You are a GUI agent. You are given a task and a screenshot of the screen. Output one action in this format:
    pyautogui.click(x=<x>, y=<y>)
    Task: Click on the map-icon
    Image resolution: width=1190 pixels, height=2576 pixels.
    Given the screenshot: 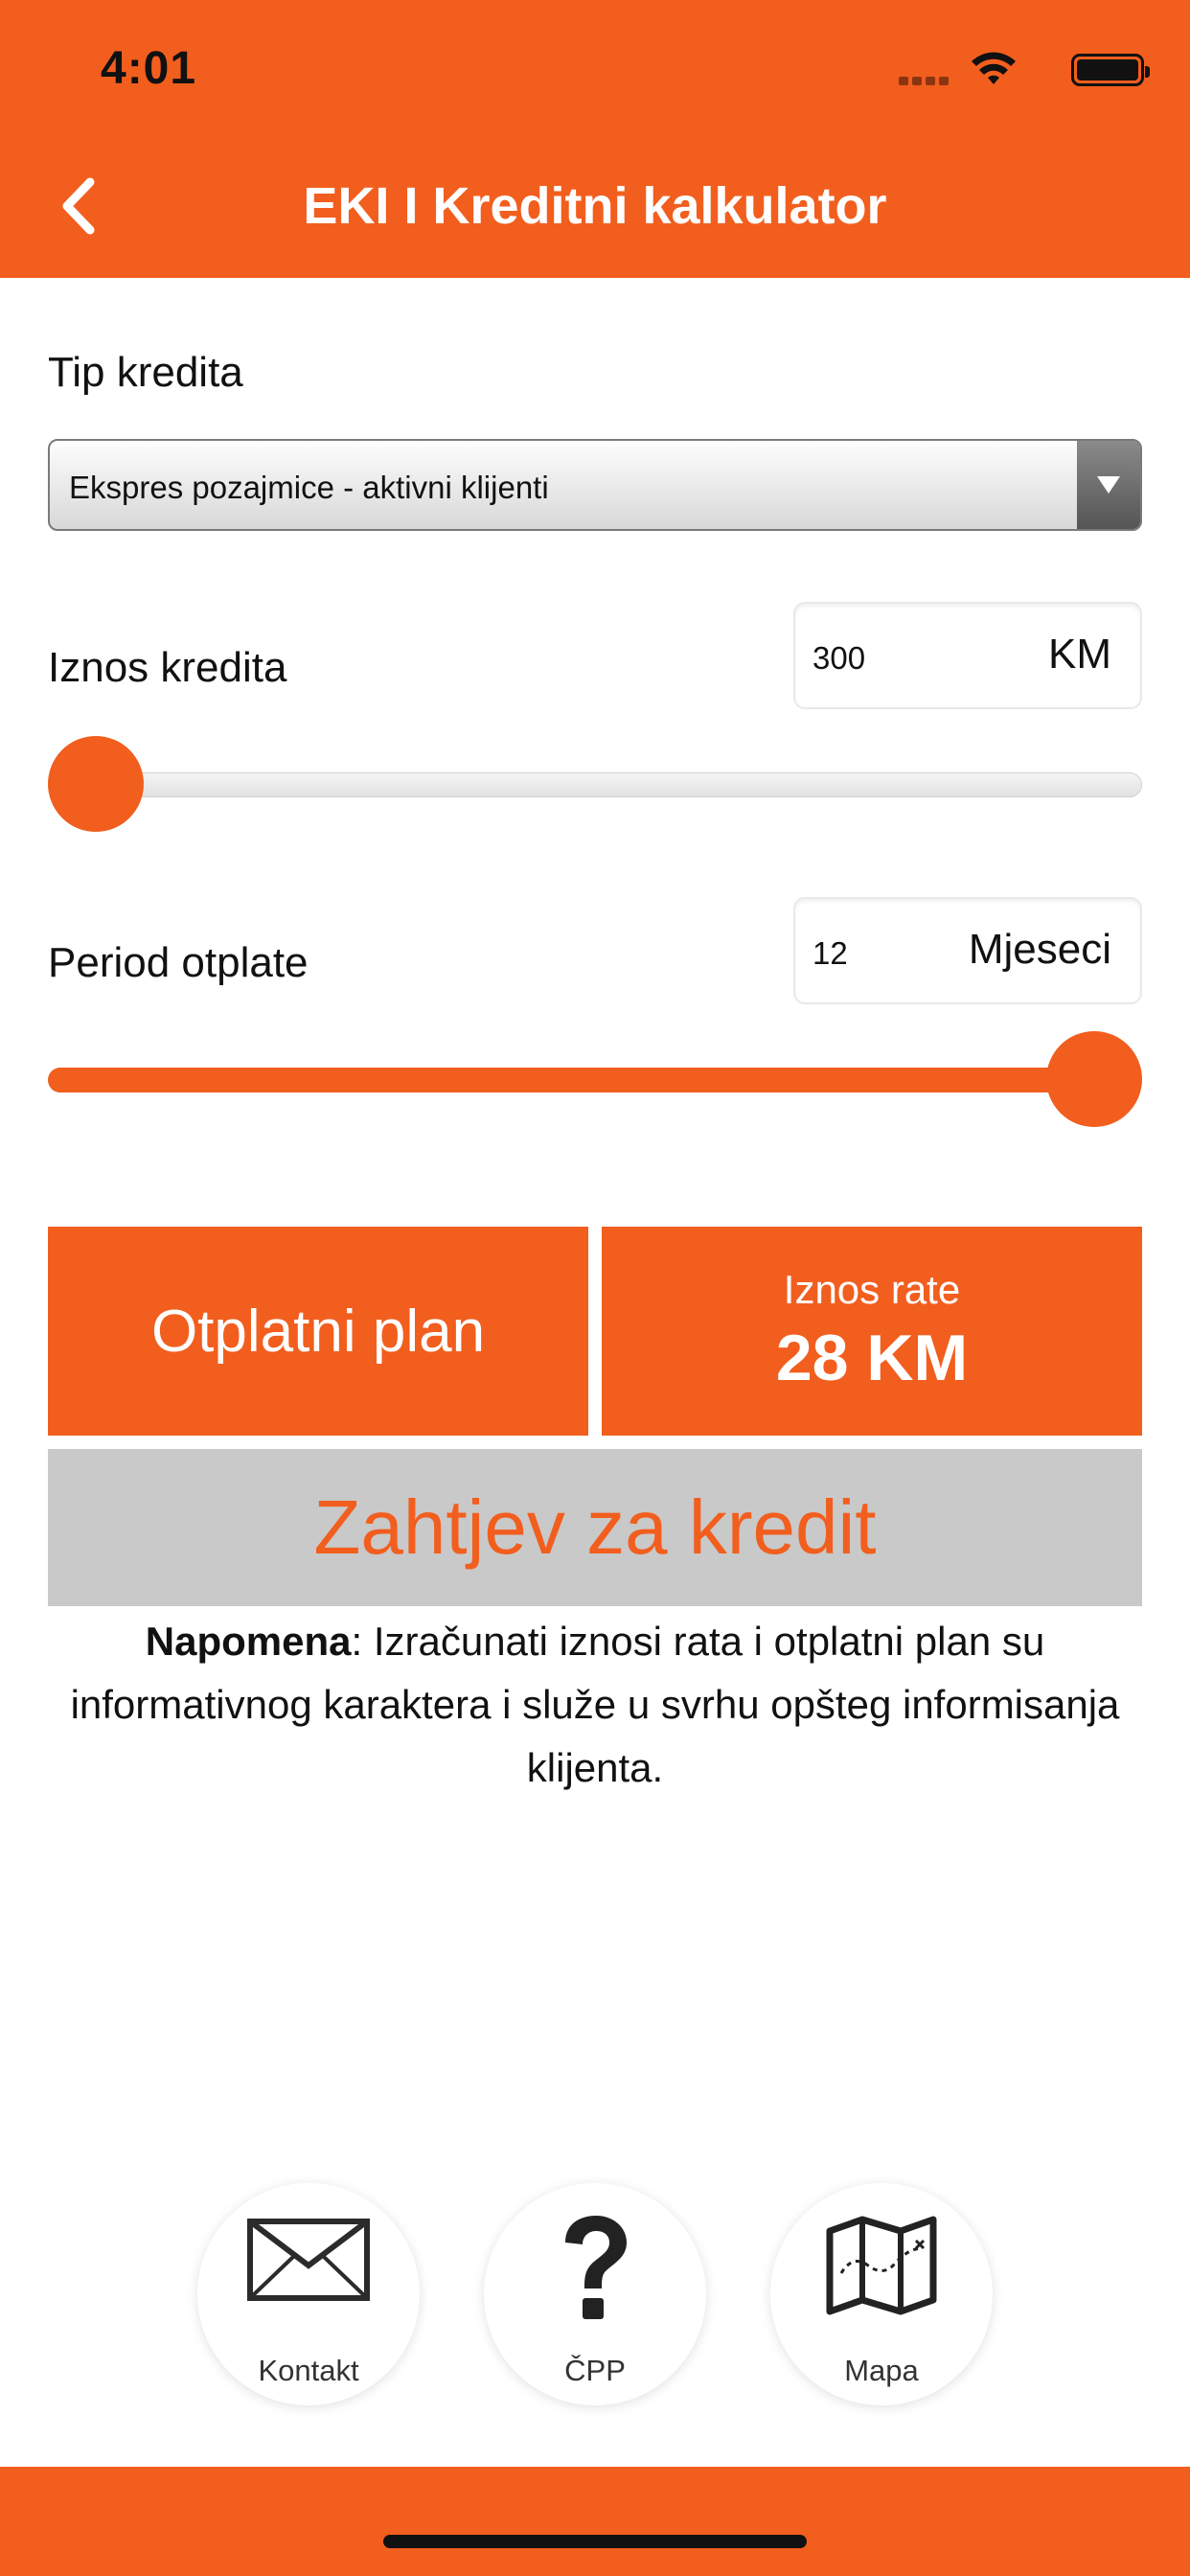 What is the action you would take?
    pyautogui.click(x=882, y=2265)
    